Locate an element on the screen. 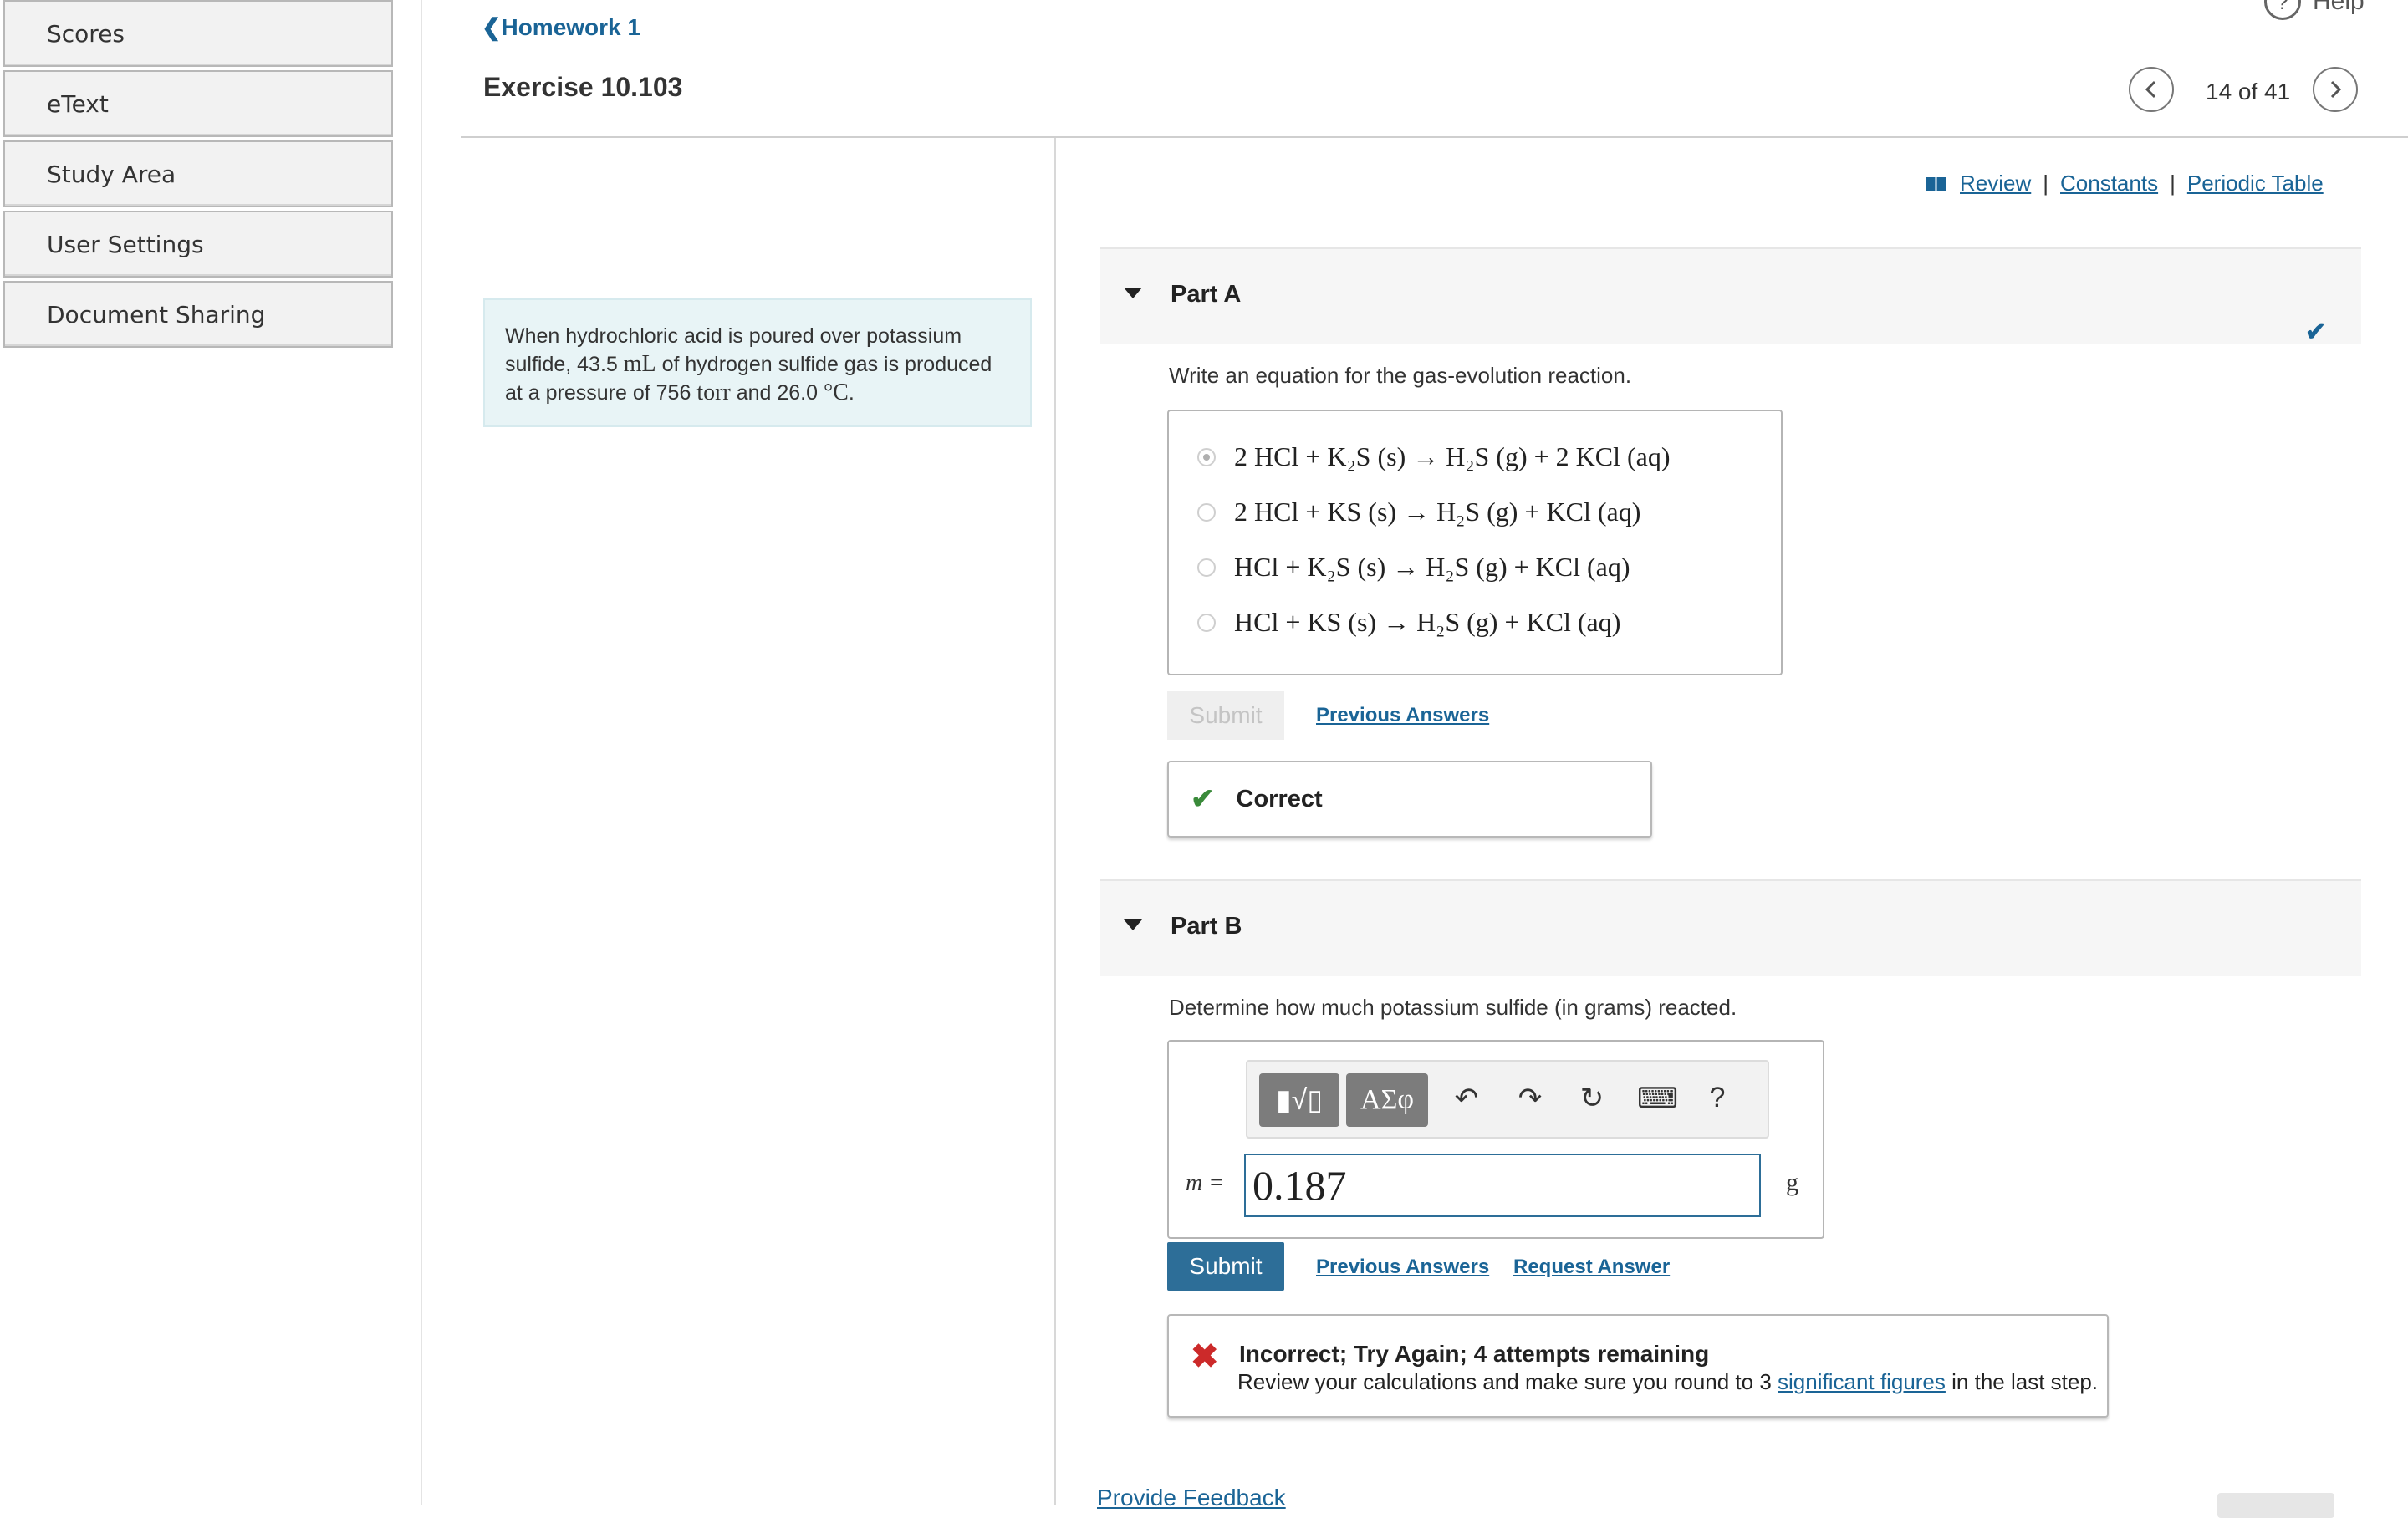 This screenshot has width=2408, height=1518. back-link-label: Homework 1 is located at coordinates (570, 27).